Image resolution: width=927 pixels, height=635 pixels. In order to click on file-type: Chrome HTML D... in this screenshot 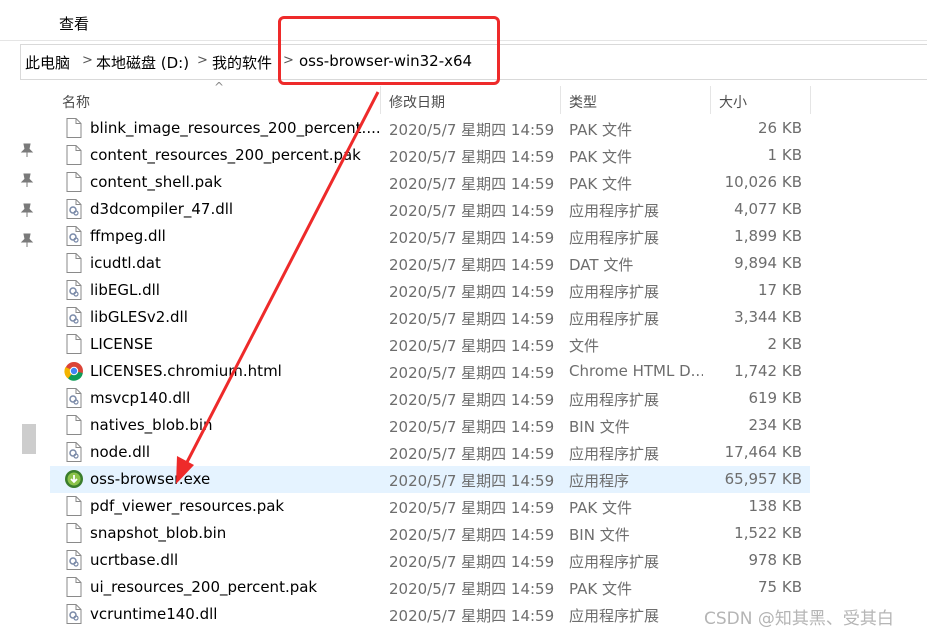, I will do `click(636, 371)`.